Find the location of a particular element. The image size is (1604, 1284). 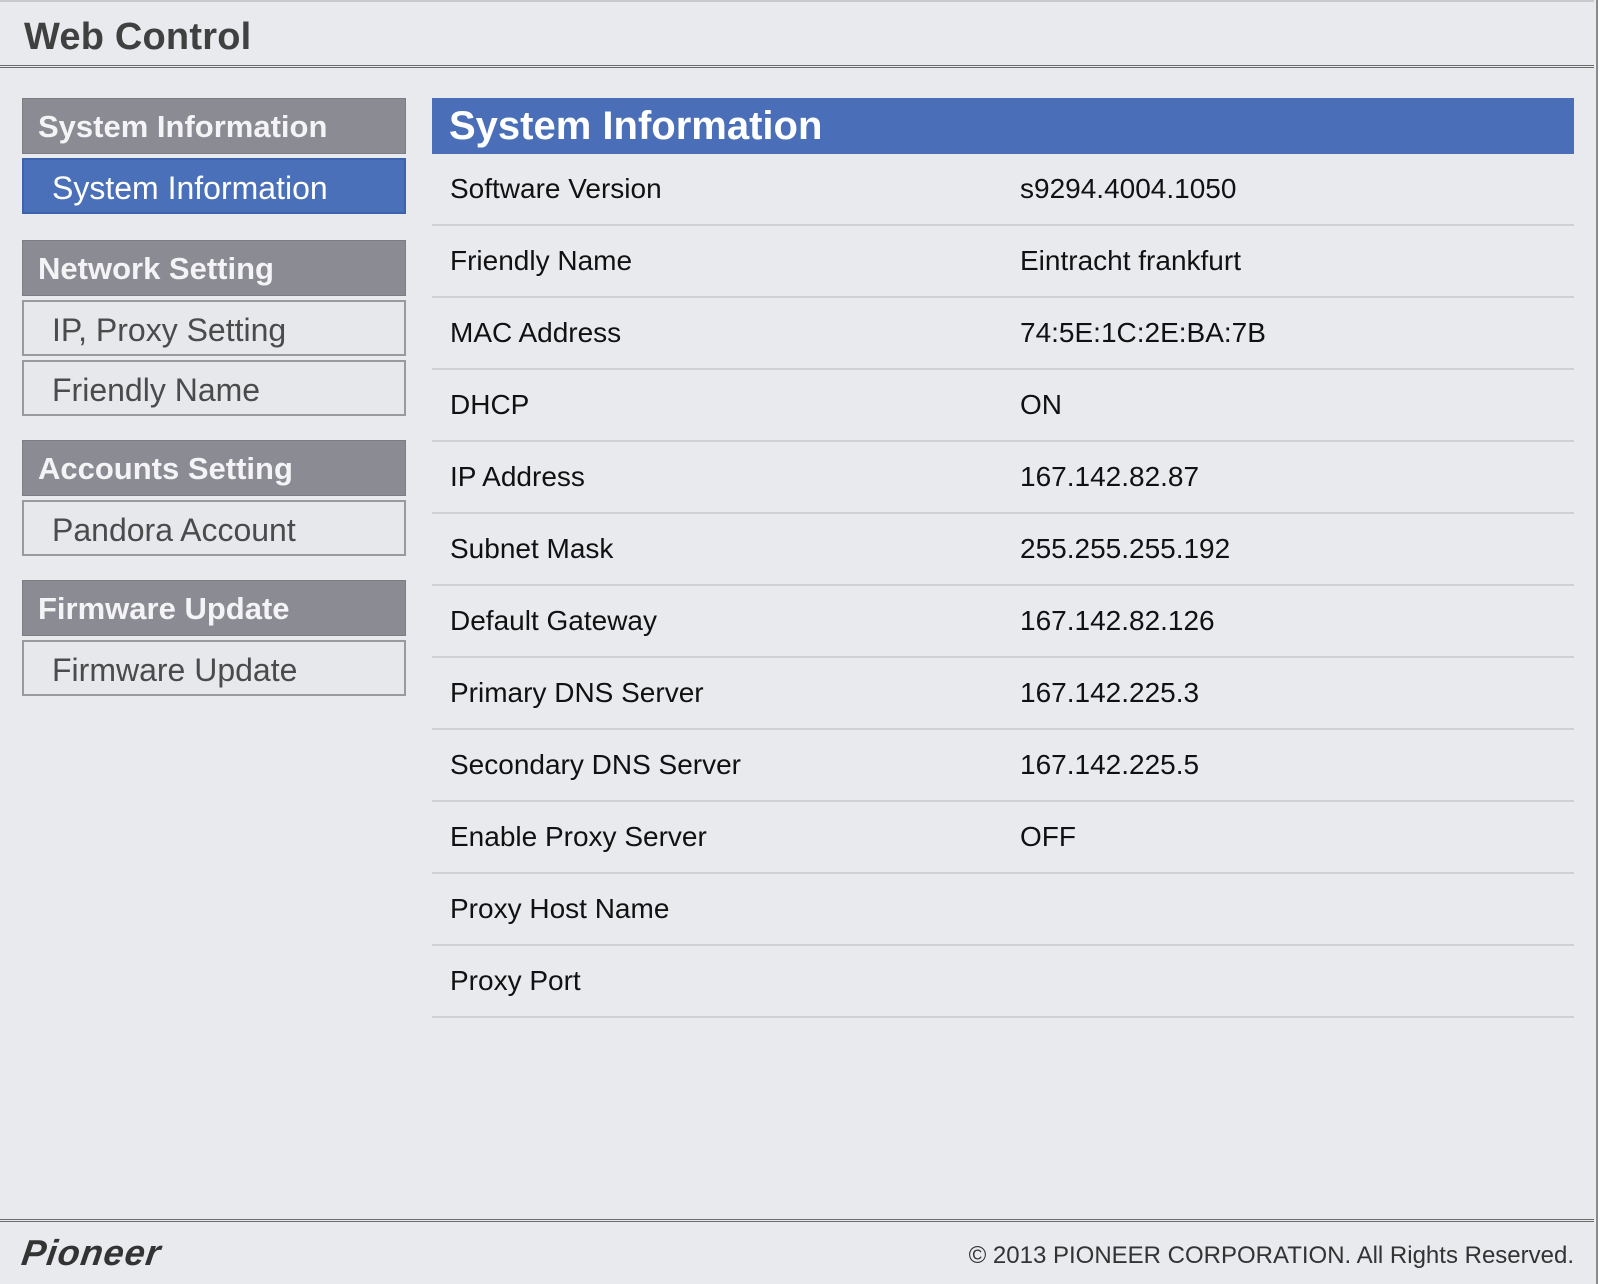

row-value: 167.142.82.87 is located at coordinates (1110, 476).